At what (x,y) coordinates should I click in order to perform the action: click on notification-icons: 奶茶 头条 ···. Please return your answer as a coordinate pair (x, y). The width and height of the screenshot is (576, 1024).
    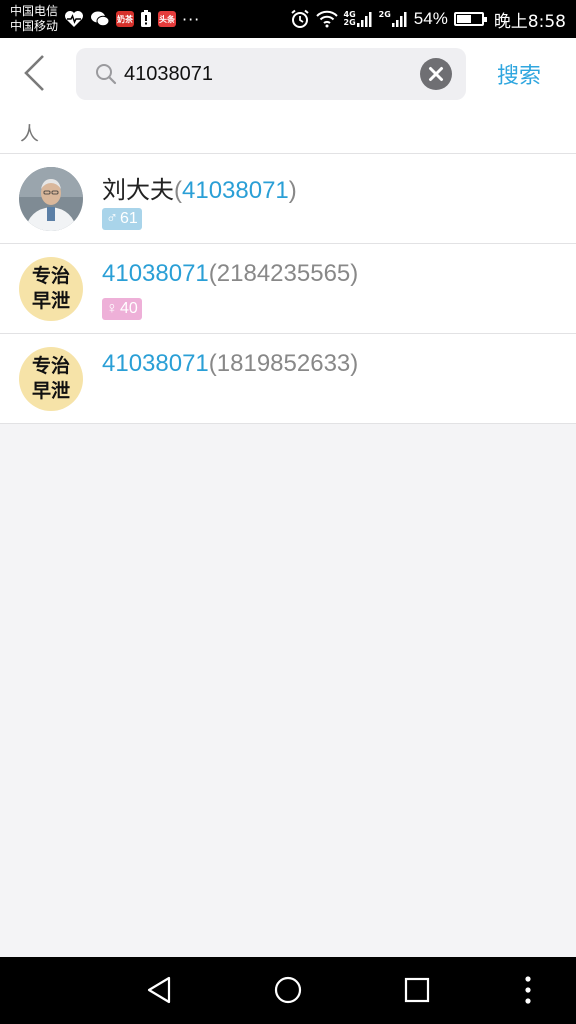
    Looking at the image, I should click on (132, 19).